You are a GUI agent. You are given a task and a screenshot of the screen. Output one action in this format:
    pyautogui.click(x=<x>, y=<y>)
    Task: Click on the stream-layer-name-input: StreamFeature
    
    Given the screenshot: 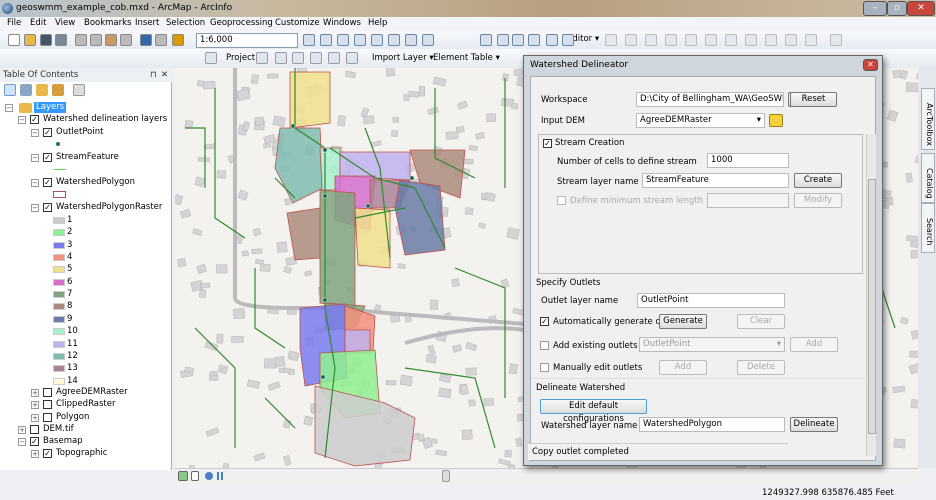 What is the action you would take?
    pyautogui.click(x=715, y=180)
    